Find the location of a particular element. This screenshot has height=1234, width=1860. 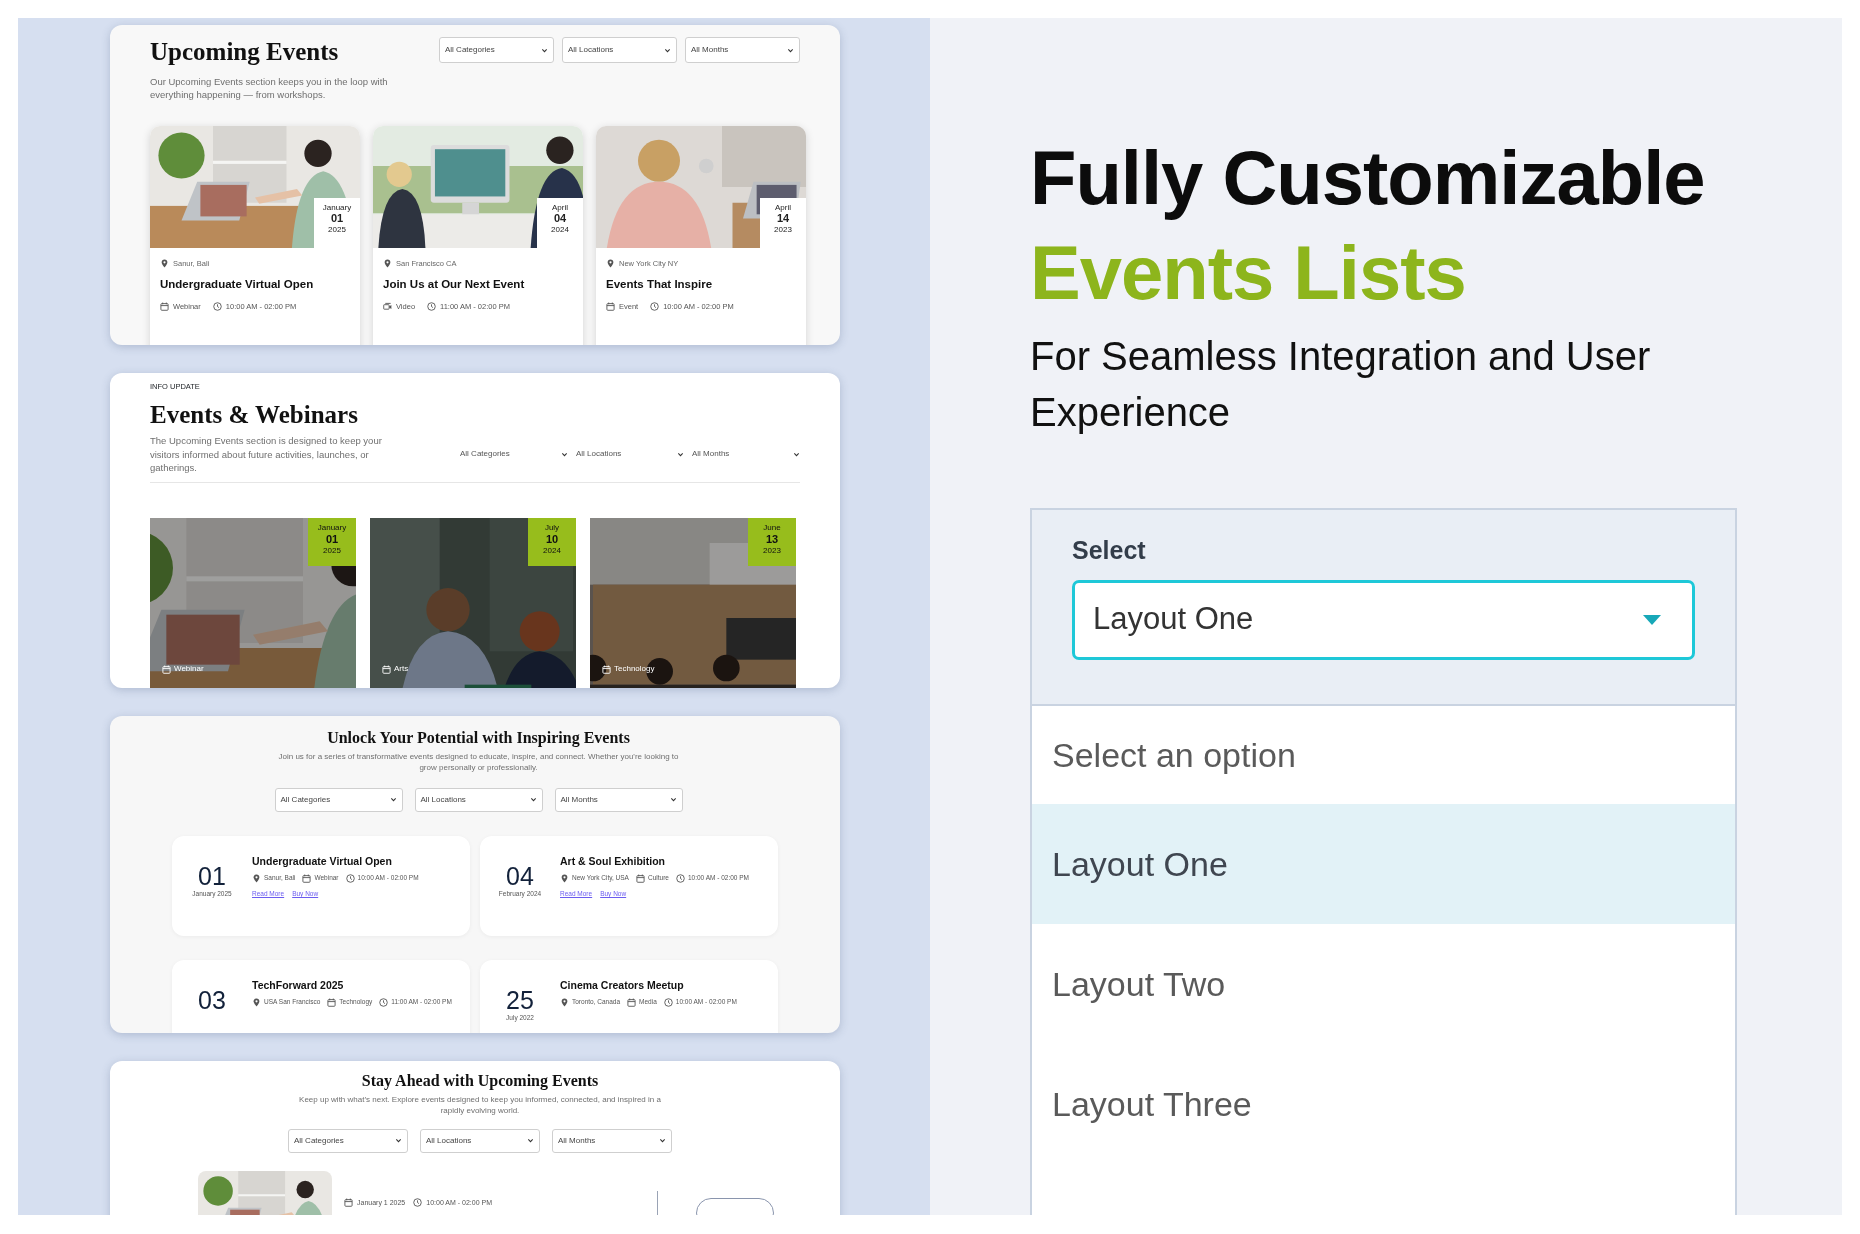

dropdown-option: Layout One is located at coordinates (1383, 864).